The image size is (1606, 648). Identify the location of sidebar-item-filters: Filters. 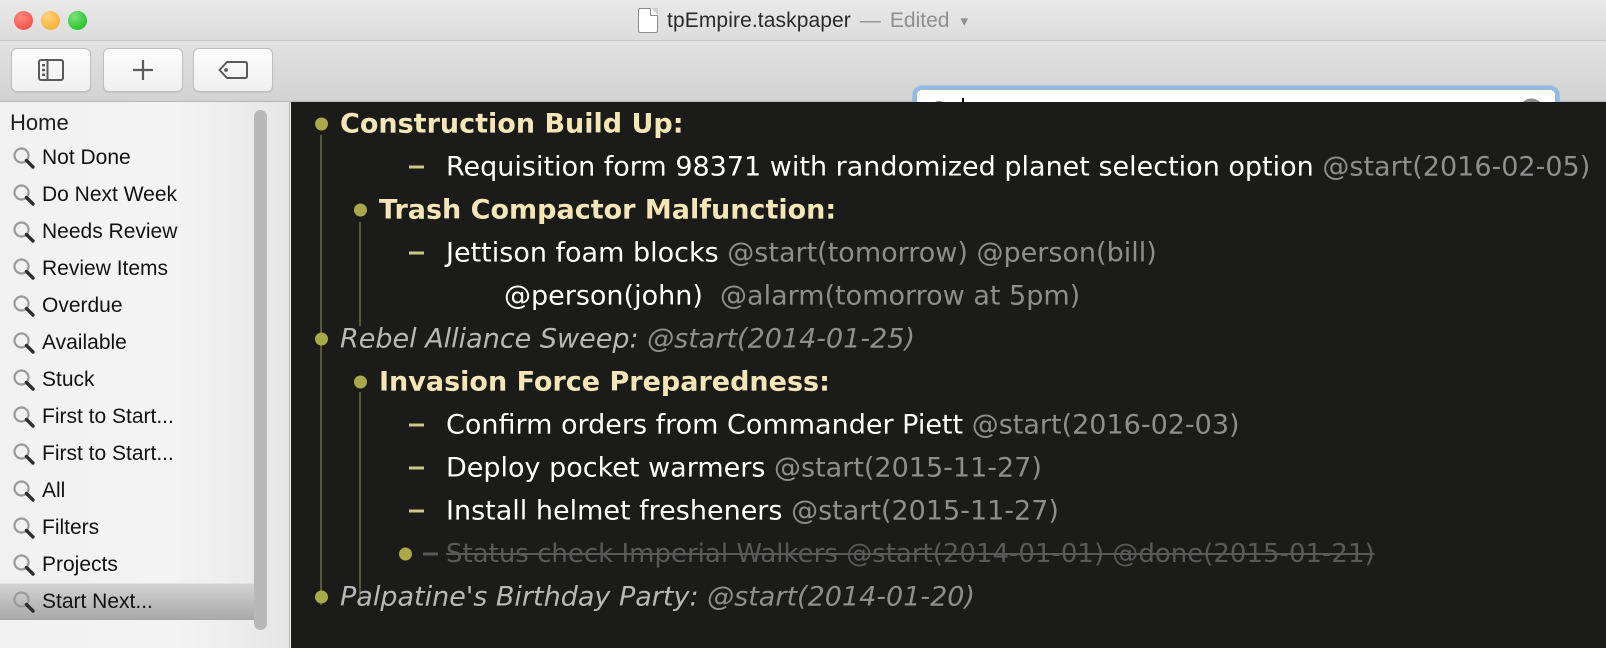
(144, 527).